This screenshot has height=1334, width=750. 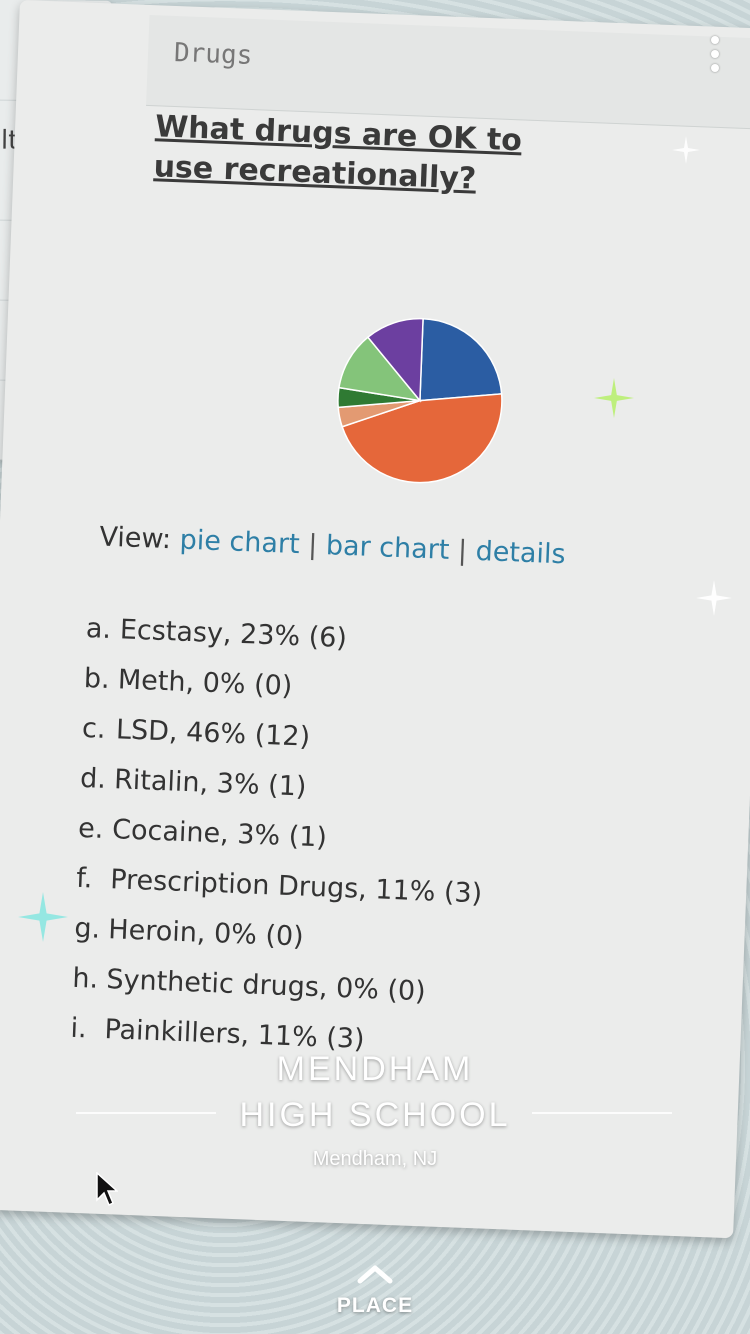 I want to click on answer-item: f. Prescription Drugs, 11% (3), so click(x=279, y=886).